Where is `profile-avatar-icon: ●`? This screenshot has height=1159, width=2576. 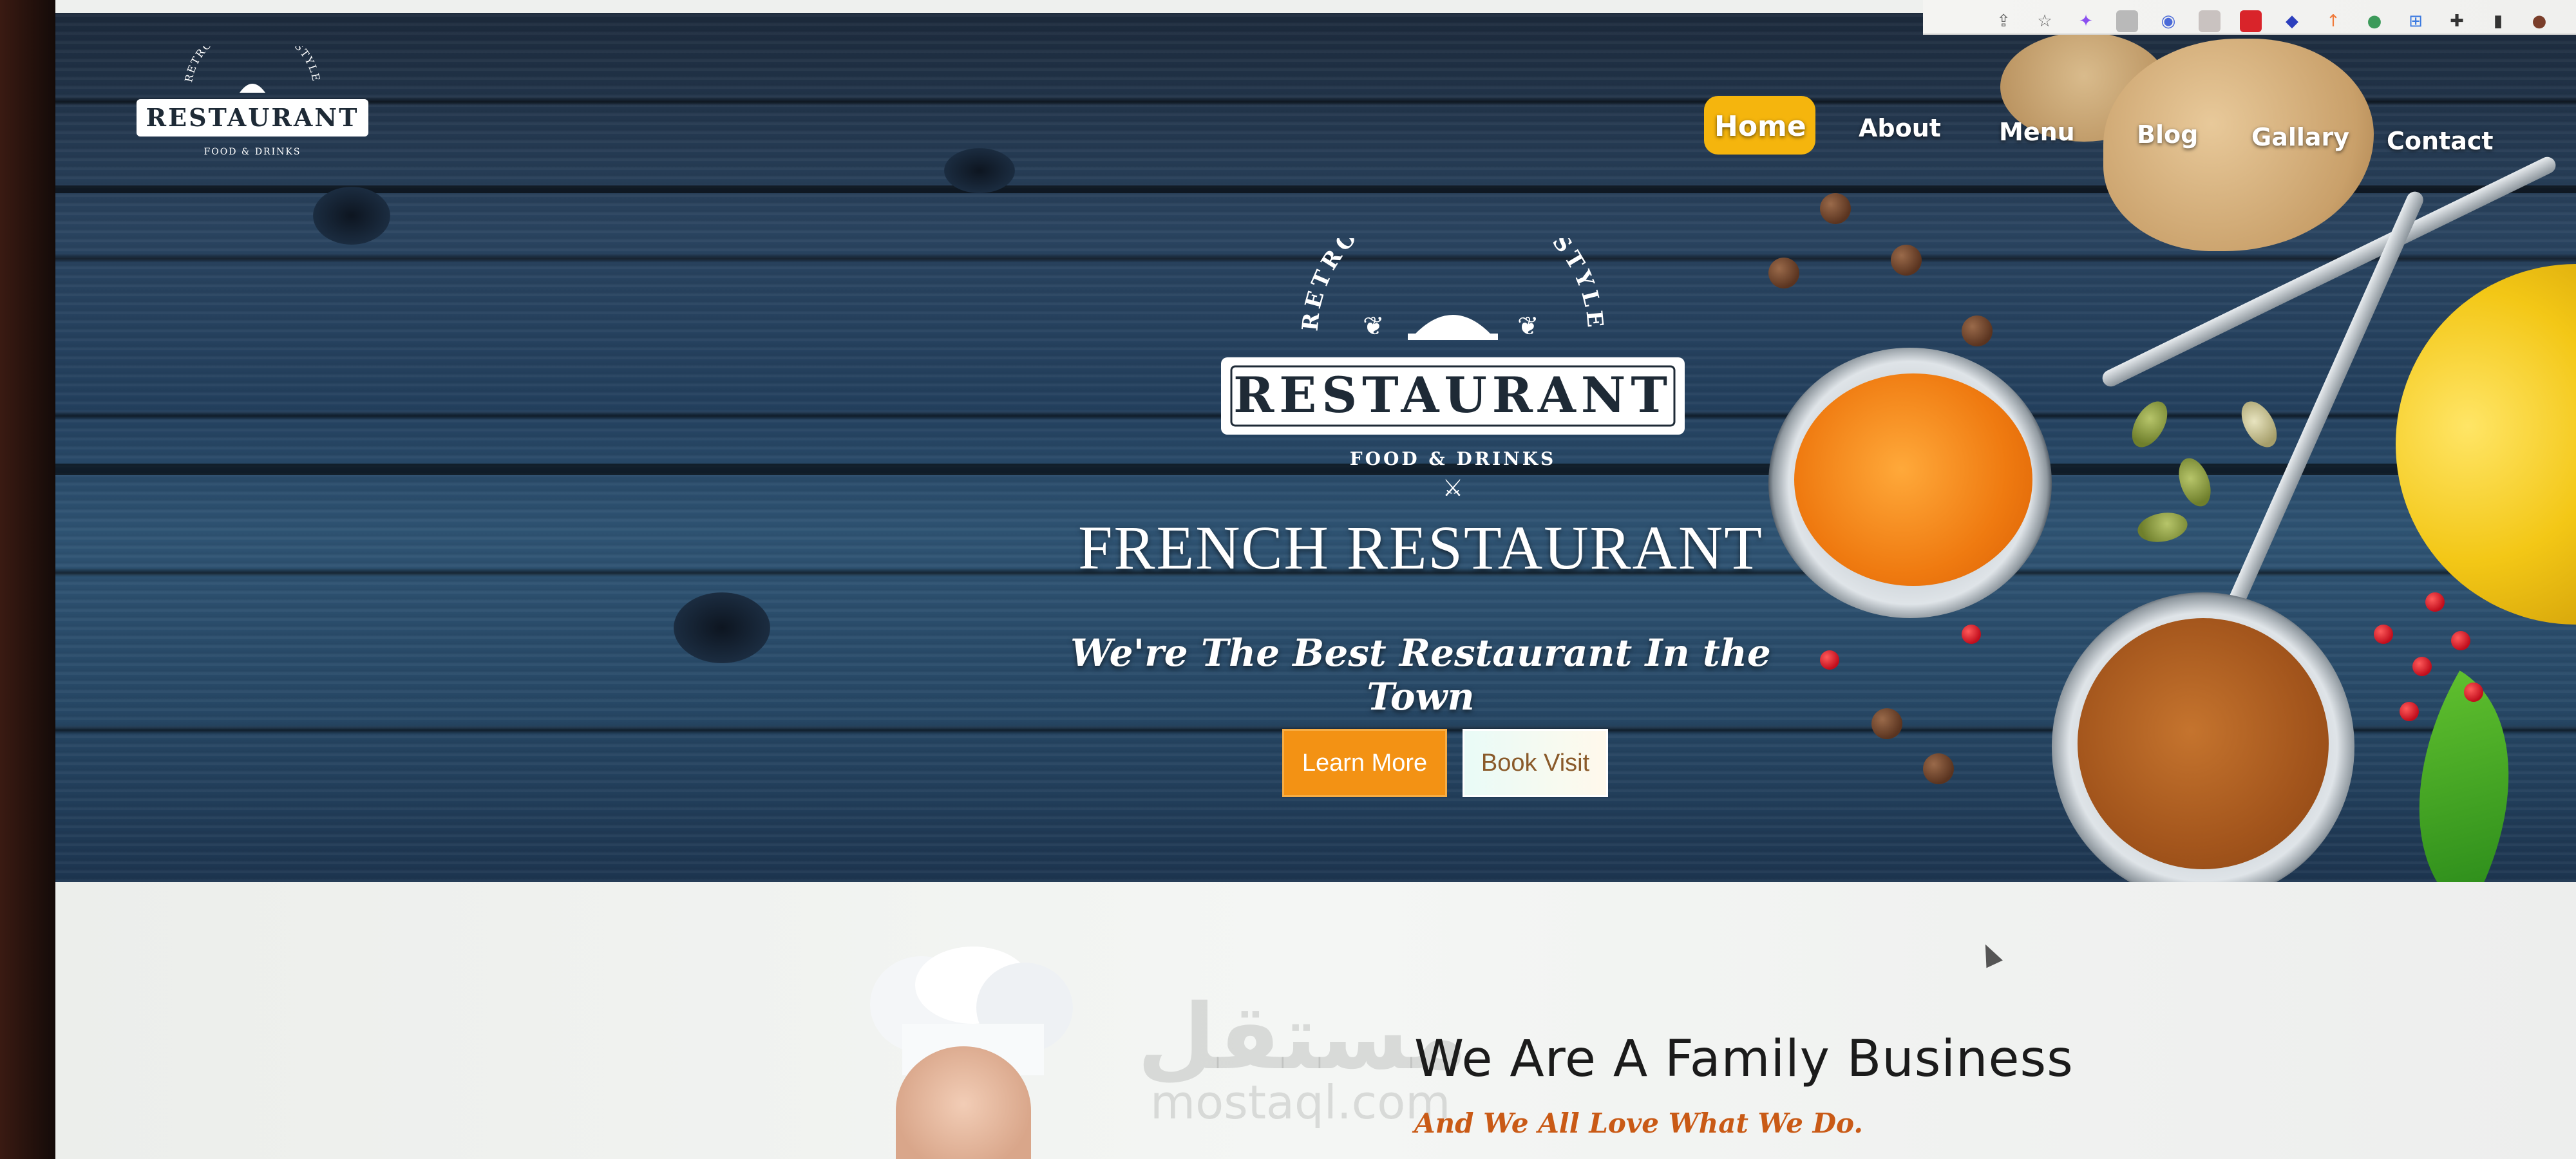
profile-avatar-icon: ● is located at coordinates (2539, 21).